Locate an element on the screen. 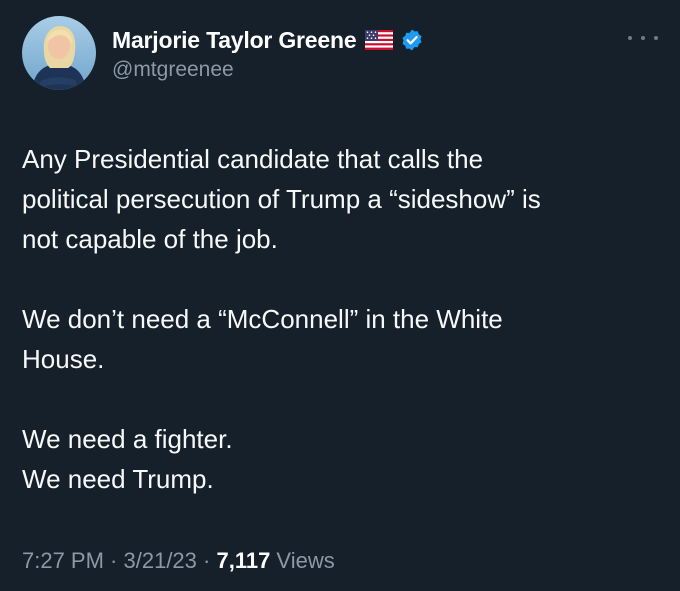 The image size is (680, 591). tweet-line: We need Trump. is located at coordinates (118, 479).